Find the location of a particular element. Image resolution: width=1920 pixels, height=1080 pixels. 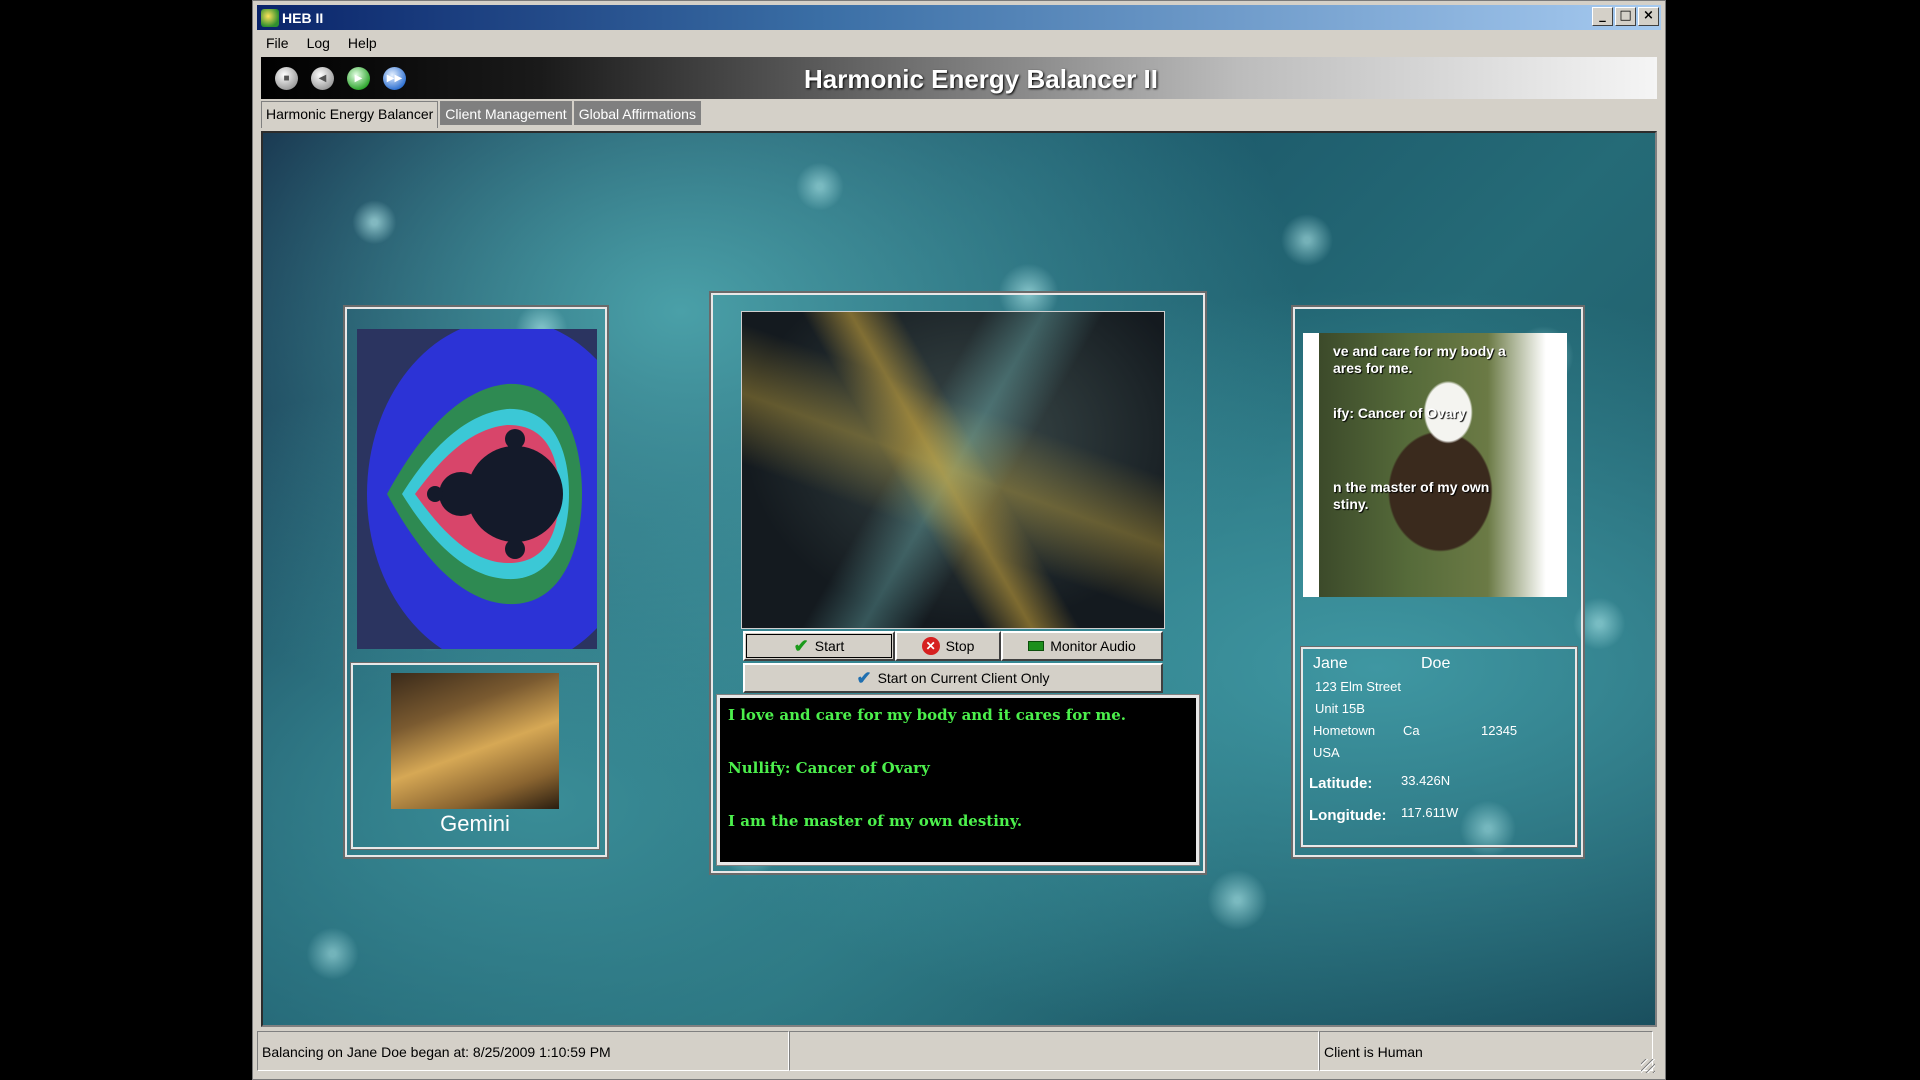

maximize-button: □ is located at coordinates (1625, 16).